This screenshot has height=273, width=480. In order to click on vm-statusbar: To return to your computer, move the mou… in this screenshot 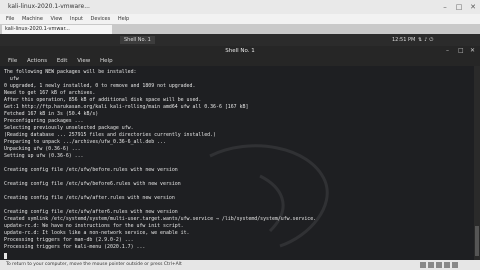, I will do `click(240, 265)`.